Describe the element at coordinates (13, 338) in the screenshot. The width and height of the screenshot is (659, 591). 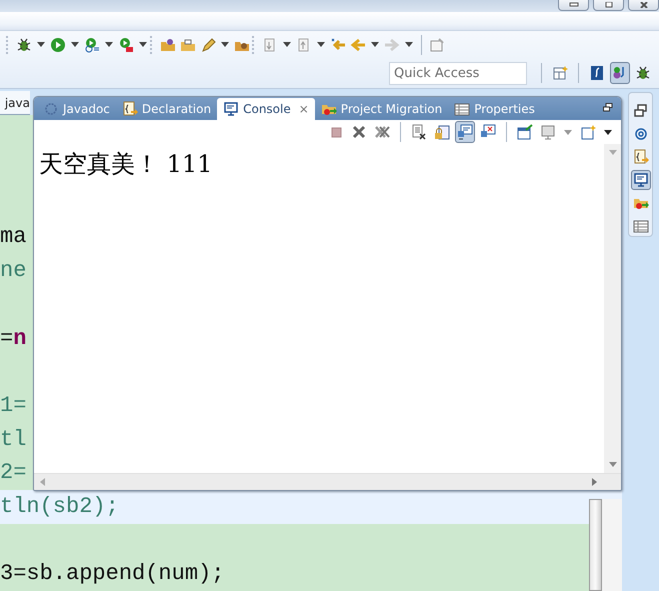
I see `code-line: =n` at that location.